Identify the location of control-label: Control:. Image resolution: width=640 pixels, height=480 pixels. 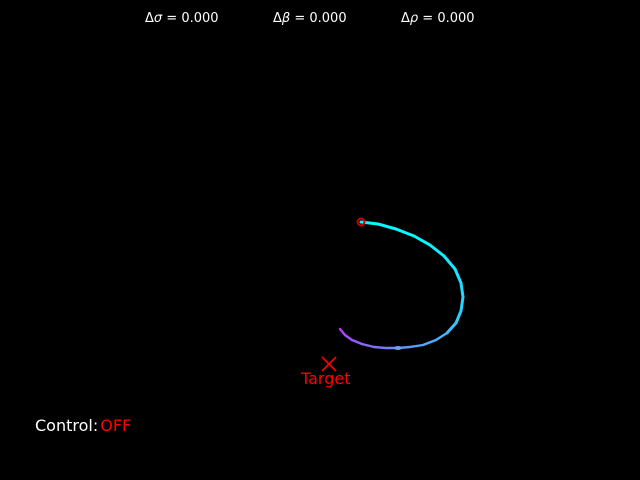
(67, 425).